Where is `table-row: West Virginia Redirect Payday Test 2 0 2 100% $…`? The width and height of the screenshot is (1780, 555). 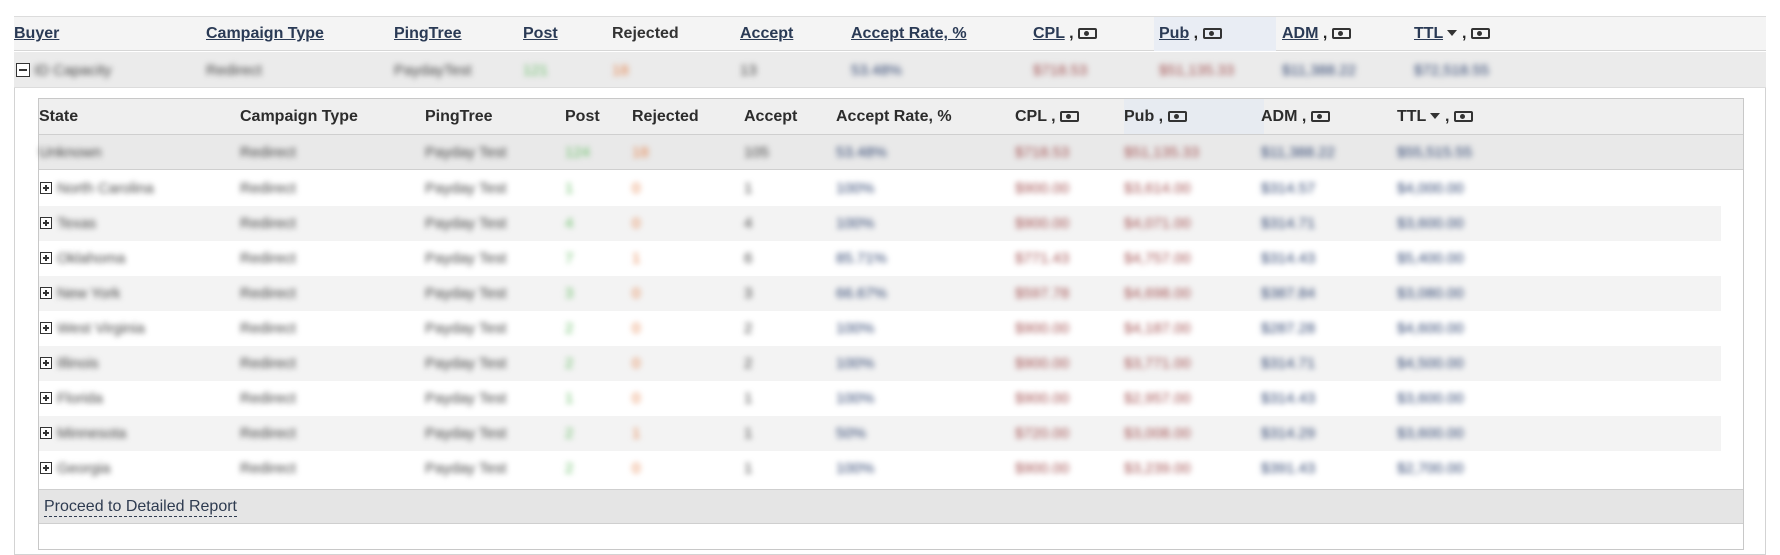 table-row: West Virginia Redirect Payday Test 2 0 2 100% $… is located at coordinates (891, 328).